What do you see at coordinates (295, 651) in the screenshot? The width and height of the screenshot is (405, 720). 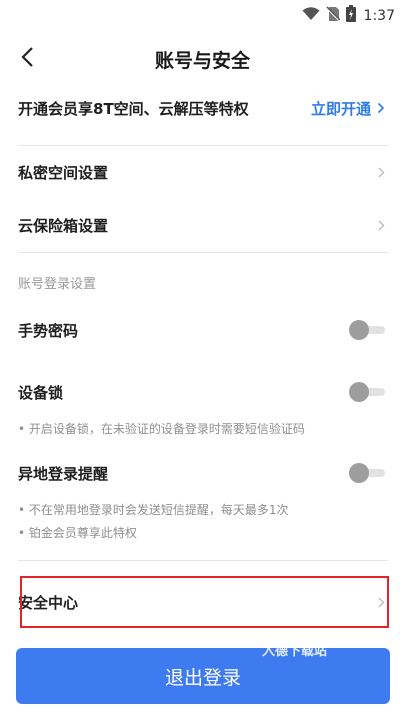 I see `watermark: 入德下载站` at bounding box center [295, 651].